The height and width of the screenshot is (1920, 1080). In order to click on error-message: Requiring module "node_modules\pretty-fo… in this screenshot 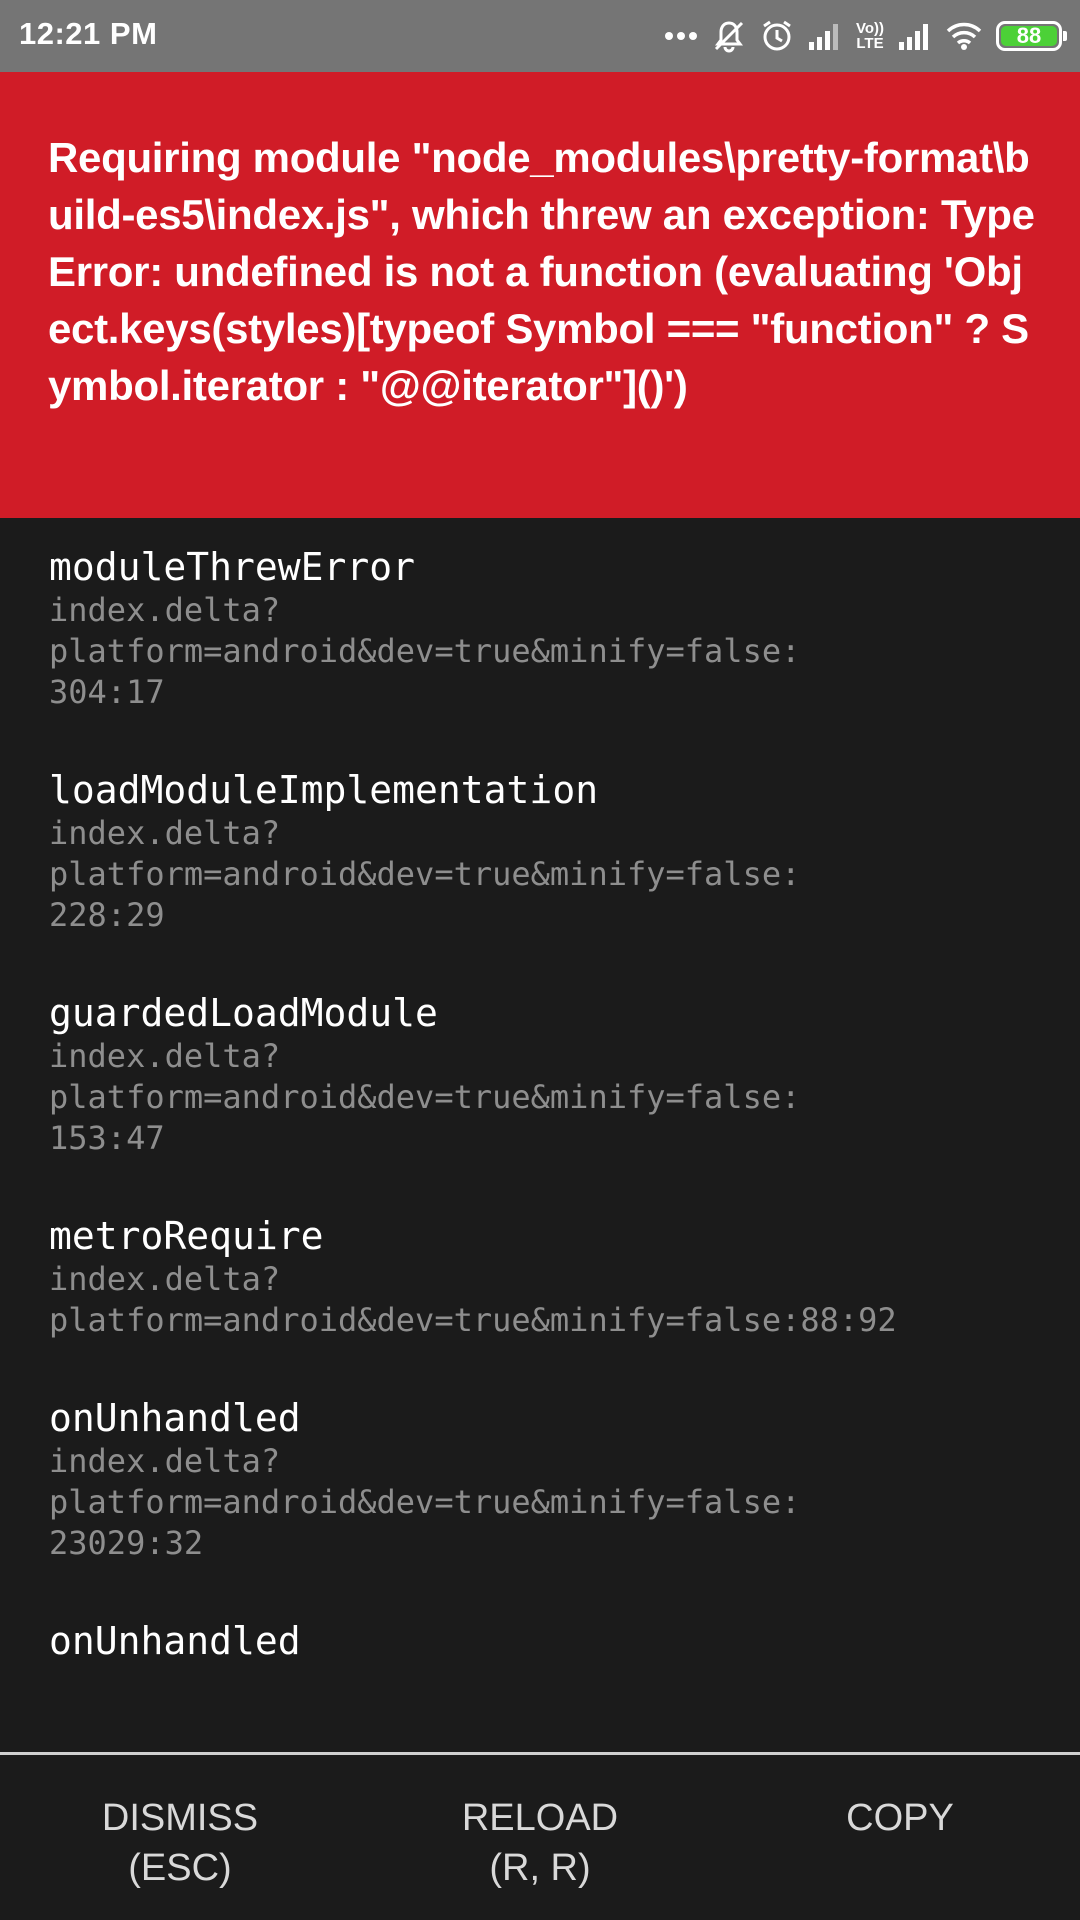, I will do `click(541, 271)`.